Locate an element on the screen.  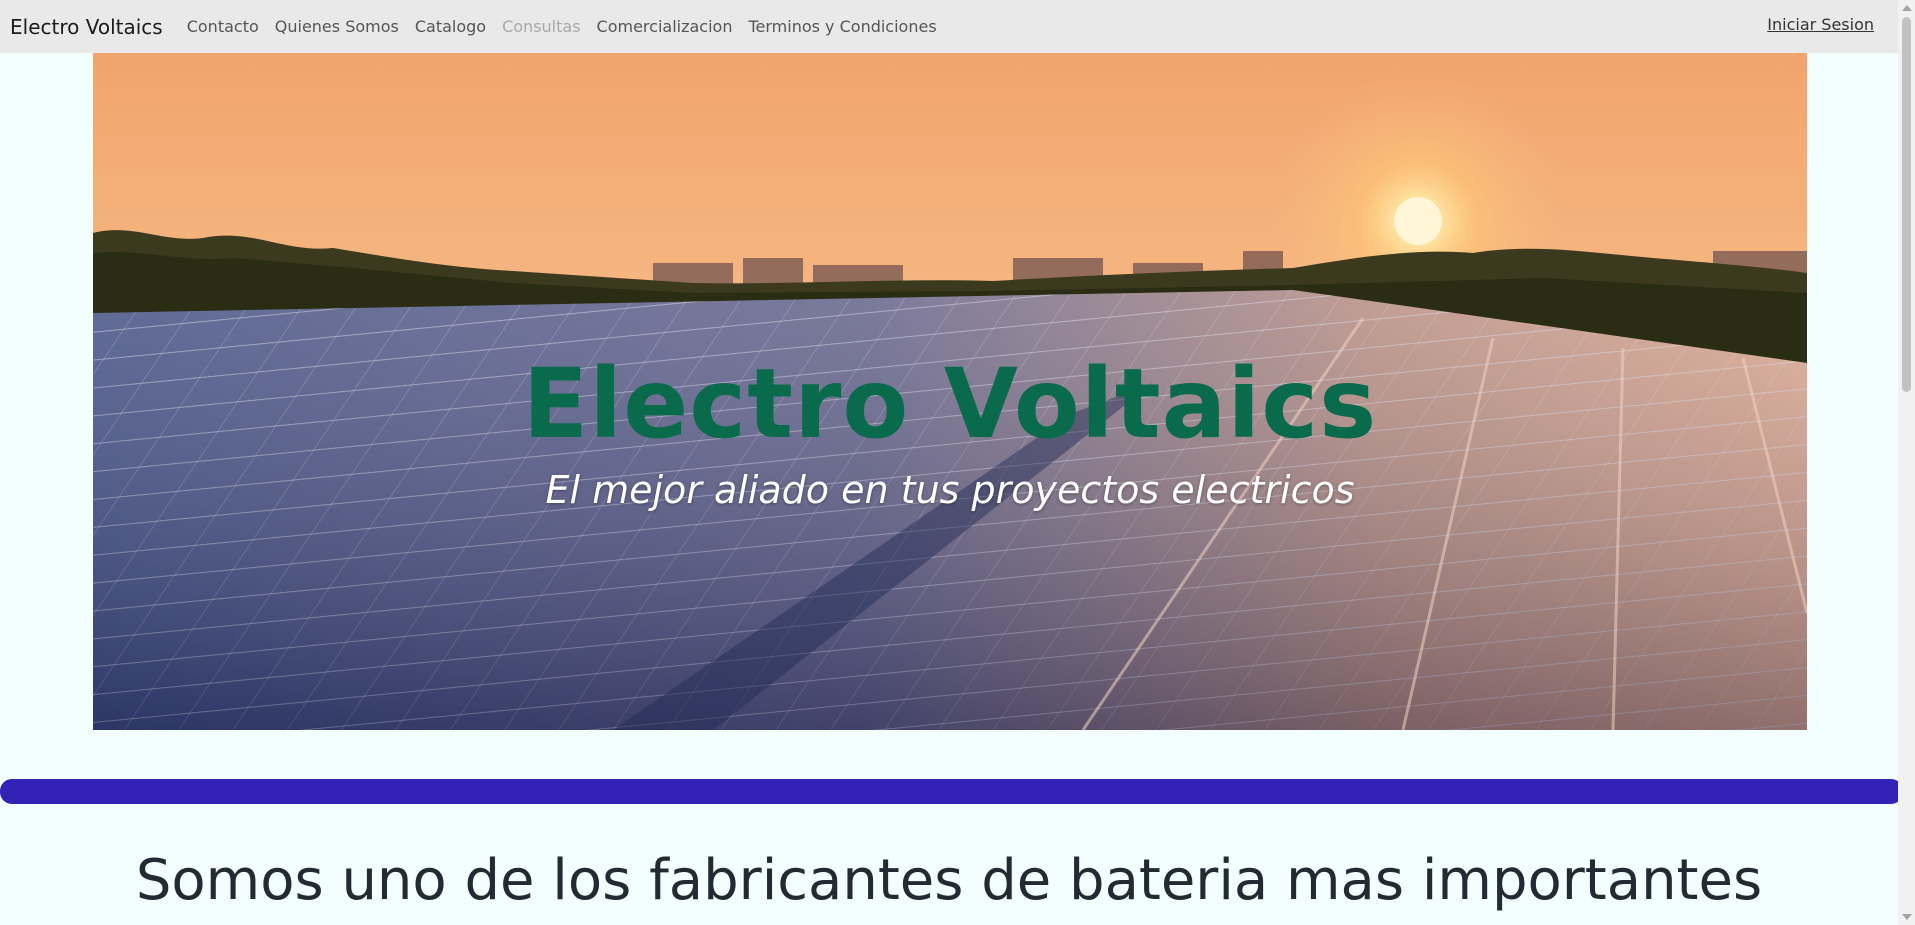
nav-link-comercializacion: Comercializacion is located at coordinates (665, 26).